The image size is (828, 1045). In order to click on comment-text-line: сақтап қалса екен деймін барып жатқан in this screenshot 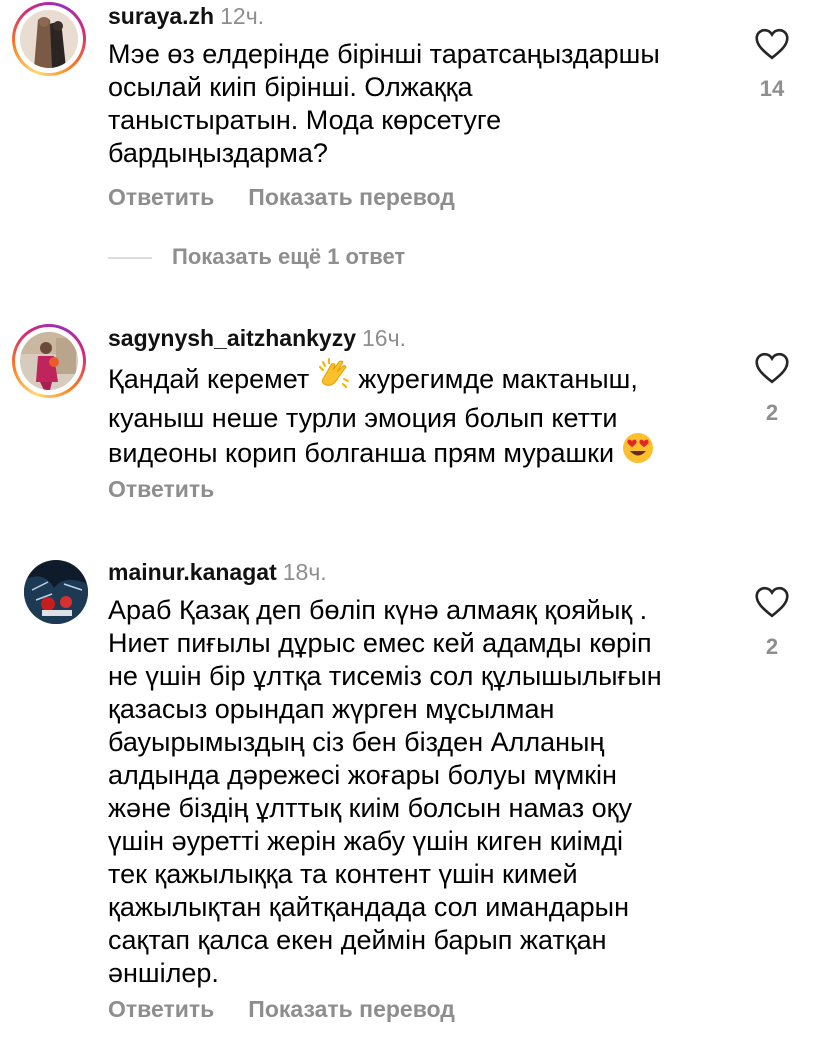, I will do `click(357, 940)`.